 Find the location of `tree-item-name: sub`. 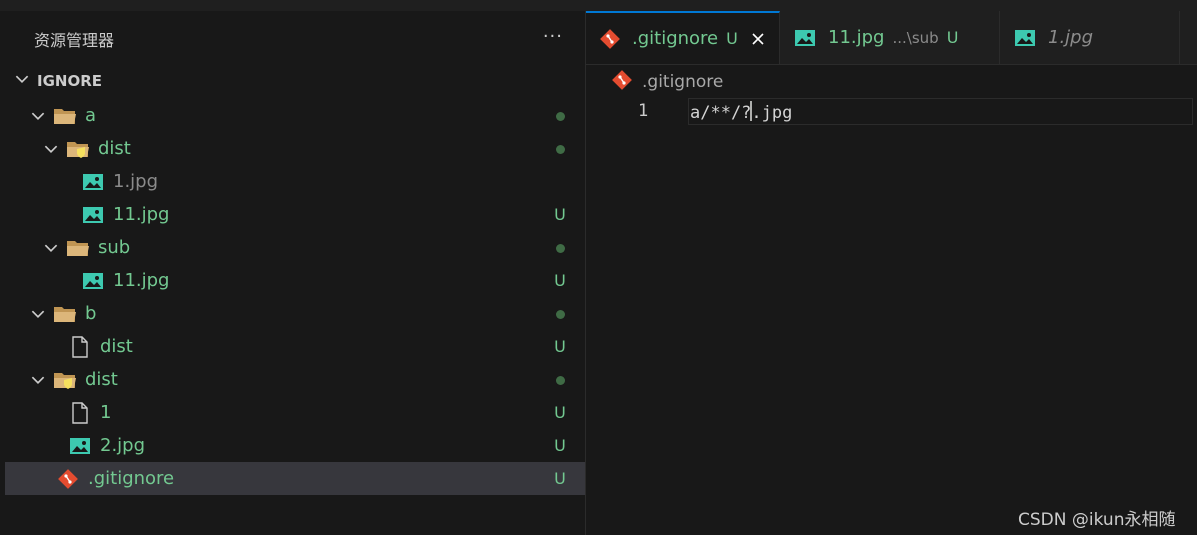

tree-item-name: sub is located at coordinates (114, 247).